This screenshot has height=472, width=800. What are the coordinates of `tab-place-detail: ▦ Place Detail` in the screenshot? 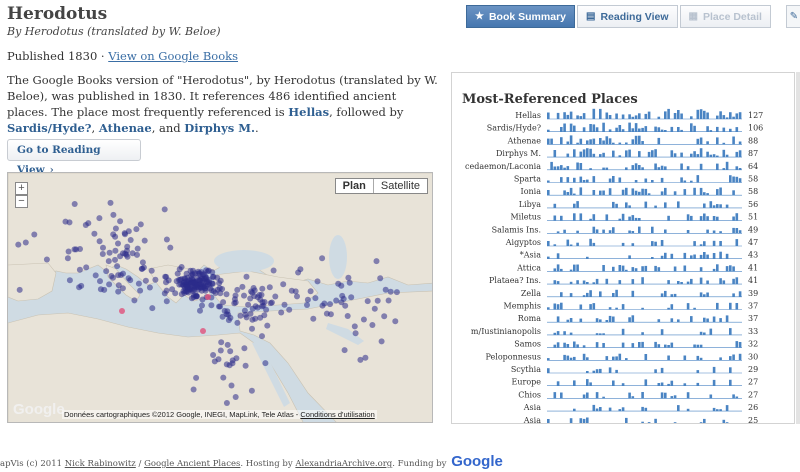 It's located at (725, 16).